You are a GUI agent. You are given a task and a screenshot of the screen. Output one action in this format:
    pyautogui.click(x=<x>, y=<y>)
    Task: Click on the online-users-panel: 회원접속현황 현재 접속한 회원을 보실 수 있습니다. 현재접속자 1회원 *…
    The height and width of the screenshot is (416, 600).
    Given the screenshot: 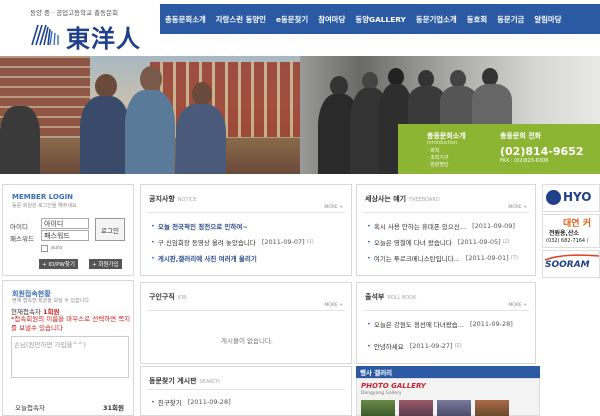 What is the action you would take?
    pyautogui.click(x=68, y=348)
    